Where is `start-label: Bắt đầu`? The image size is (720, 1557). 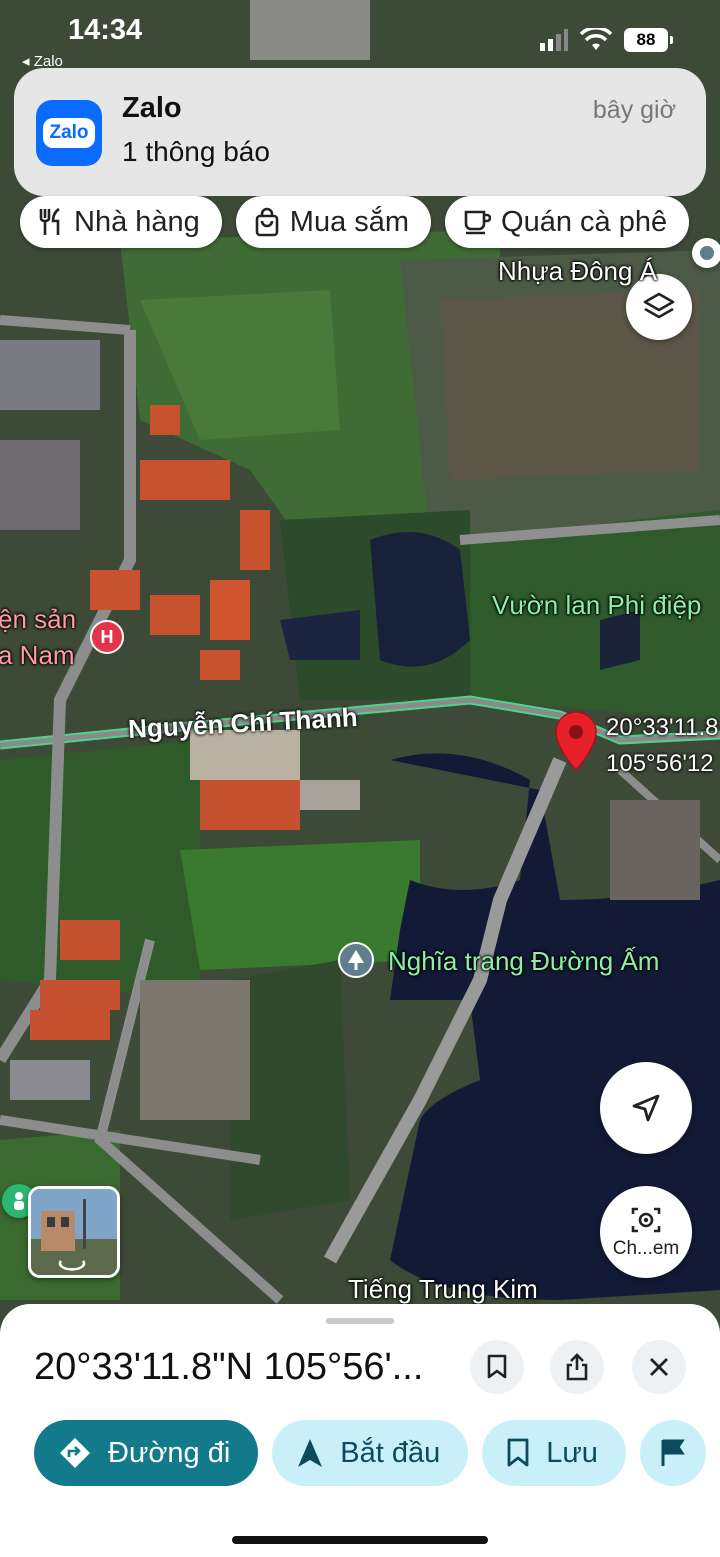
start-label: Bắt đầu is located at coordinates (390, 1452).